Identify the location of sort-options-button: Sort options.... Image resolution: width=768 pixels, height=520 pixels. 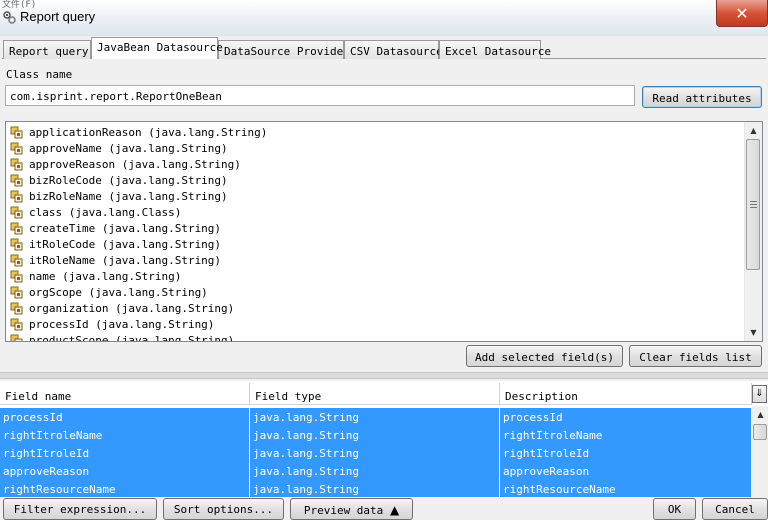
(223, 509).